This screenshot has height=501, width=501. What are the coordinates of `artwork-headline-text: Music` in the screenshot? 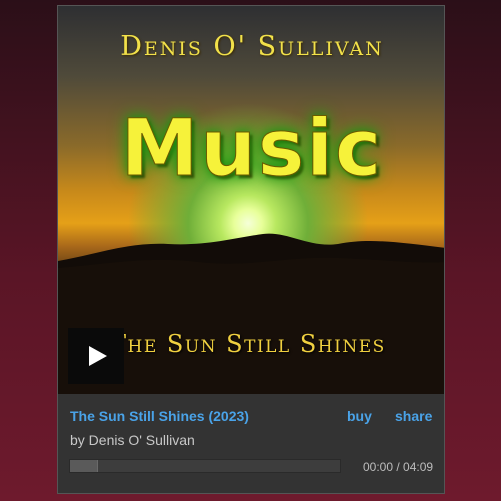 It's located at (252, 149).